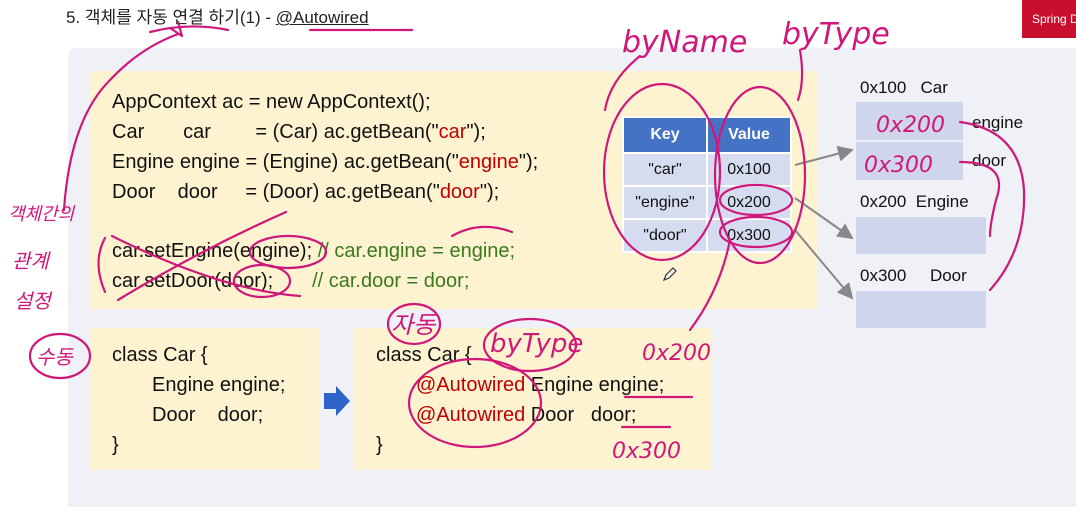 The image size is (1076, 507). What do you see at coordinates (669, 274) in the screenshot?
I see `pen-cursor-icon` at bounding box center [669, 274].